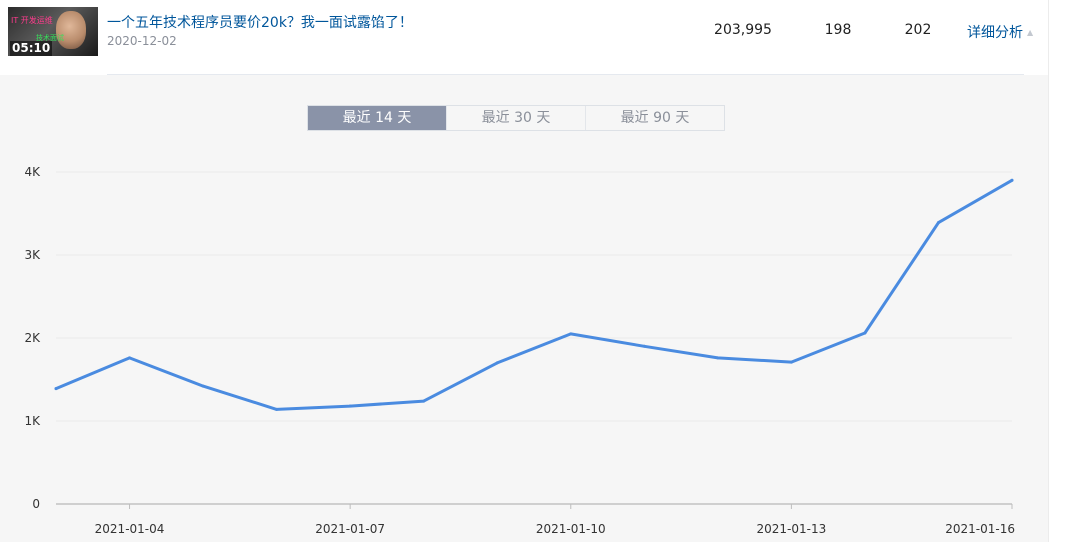  Describe the element at coordinates (142, 41) in the screenshot. I see `video-date: 2020-12-02` at that location.